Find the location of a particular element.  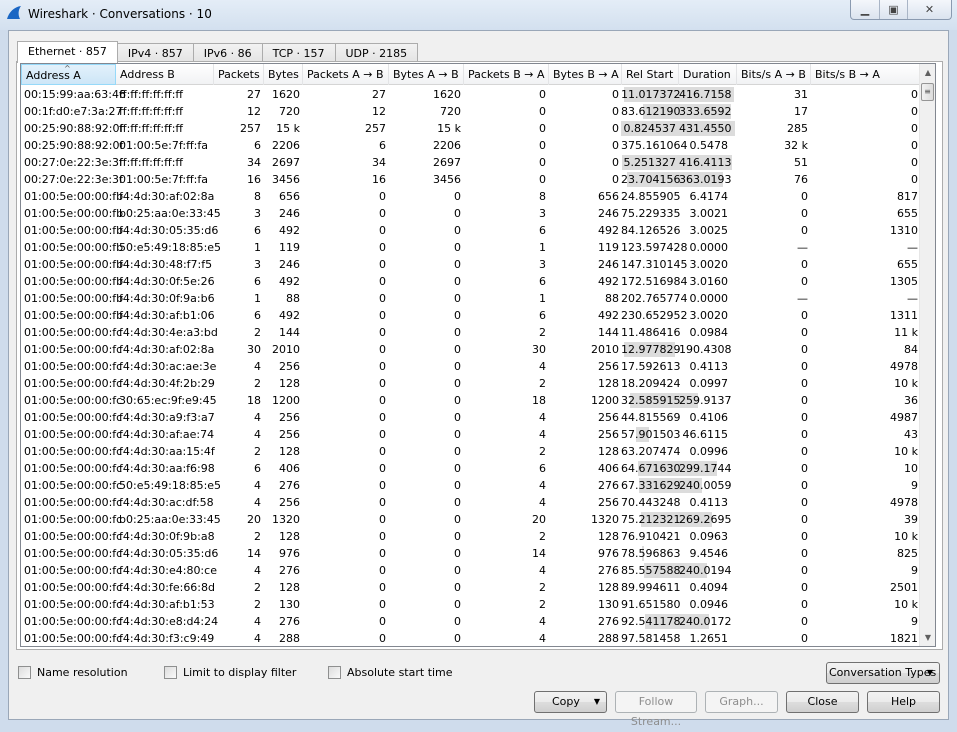

cell-bytes-a-b: 2206 is located at coordinates (447, 145).